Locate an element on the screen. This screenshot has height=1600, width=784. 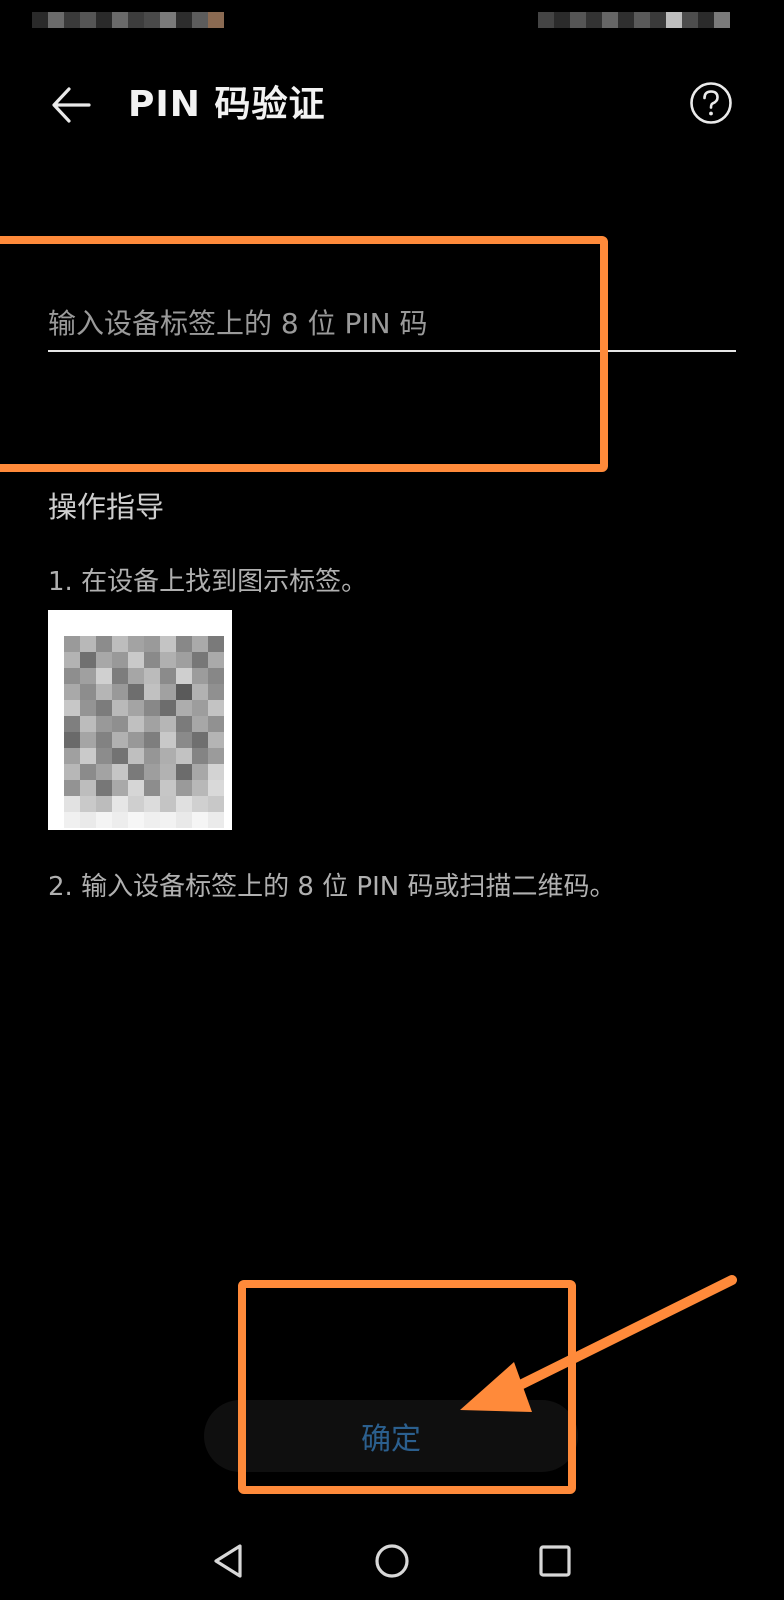
help-button is located at coordinates (711, 103).